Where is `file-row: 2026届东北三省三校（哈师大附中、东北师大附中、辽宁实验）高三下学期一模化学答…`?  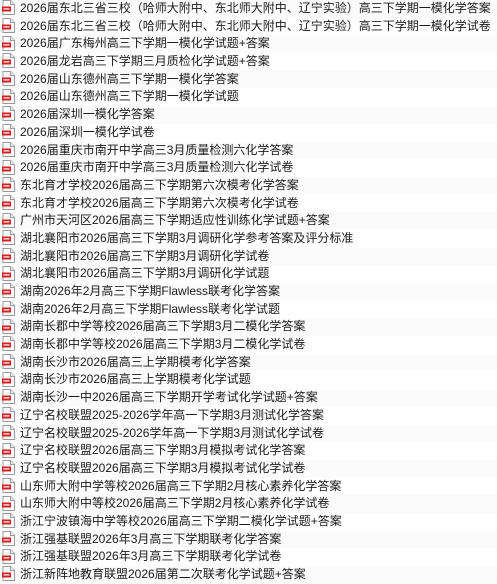
file-row: 2026届东北三省三校（哈师大附中、东北师大附中、辽宁实验）高三下学期一模化学答… is located at coordinates (248, 9).